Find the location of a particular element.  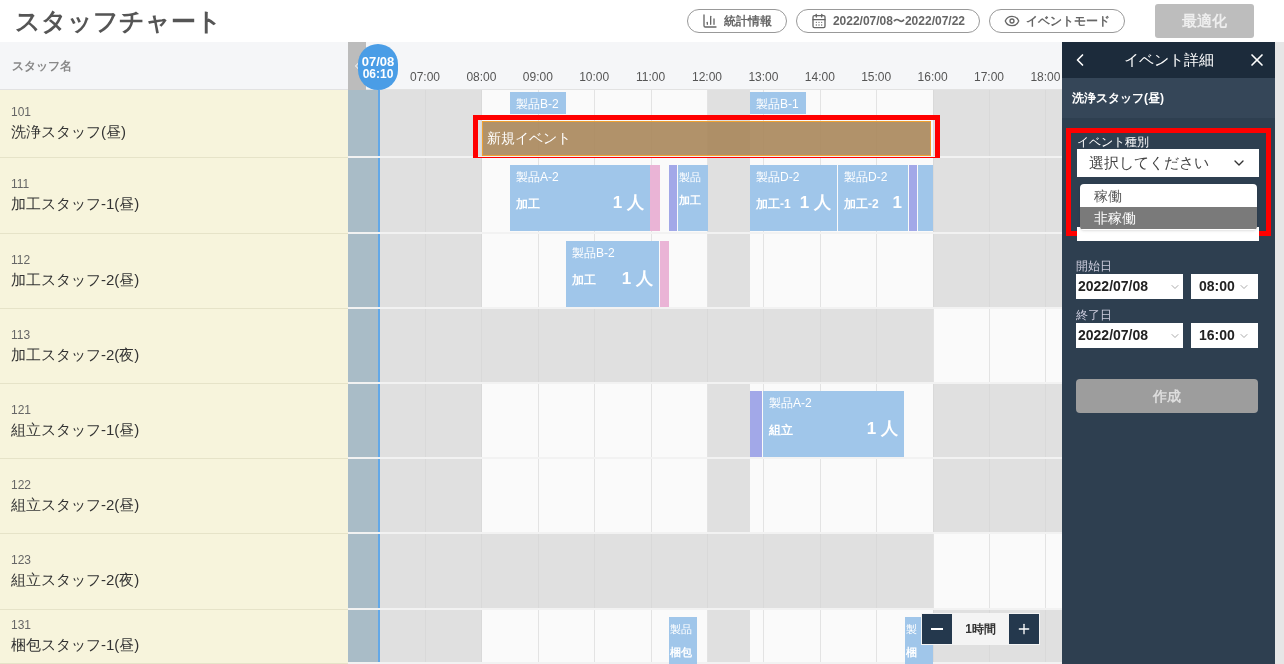

scrollbar is located at coordinates (1279, 353).